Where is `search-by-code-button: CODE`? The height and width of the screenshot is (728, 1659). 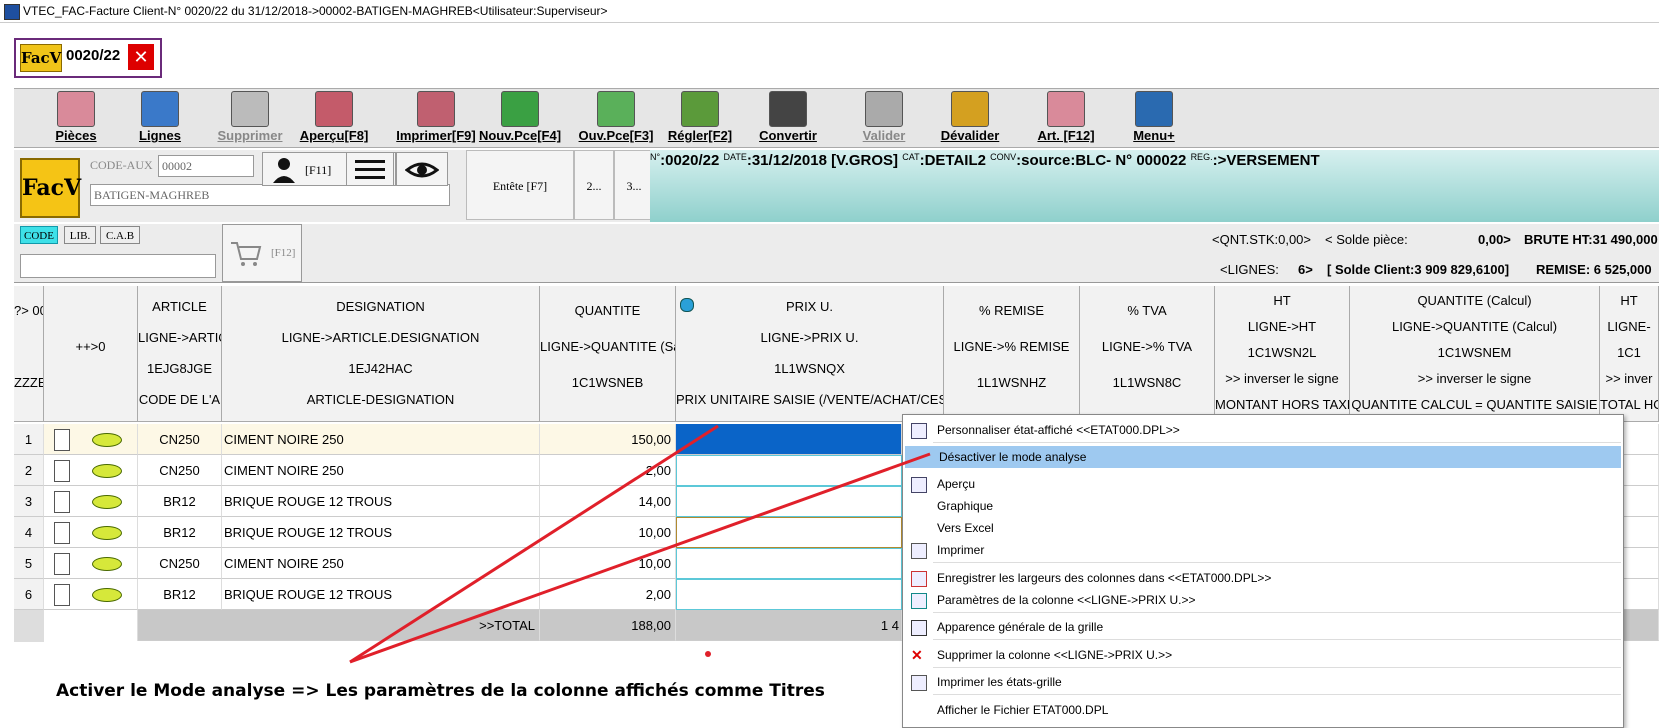 search-by-code-button: CODE is located at coordinates (39, 235).